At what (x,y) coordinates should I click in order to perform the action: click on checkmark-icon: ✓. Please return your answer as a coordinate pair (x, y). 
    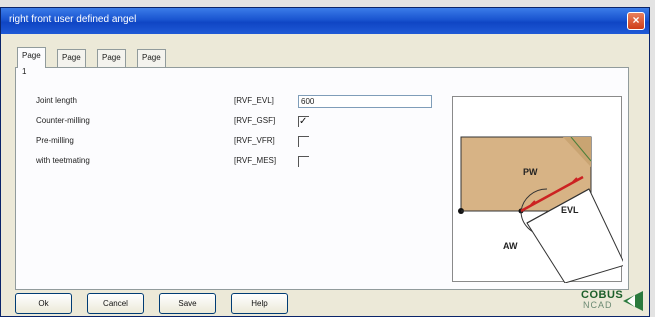
    Looking at the image, I should click on (303, 121).